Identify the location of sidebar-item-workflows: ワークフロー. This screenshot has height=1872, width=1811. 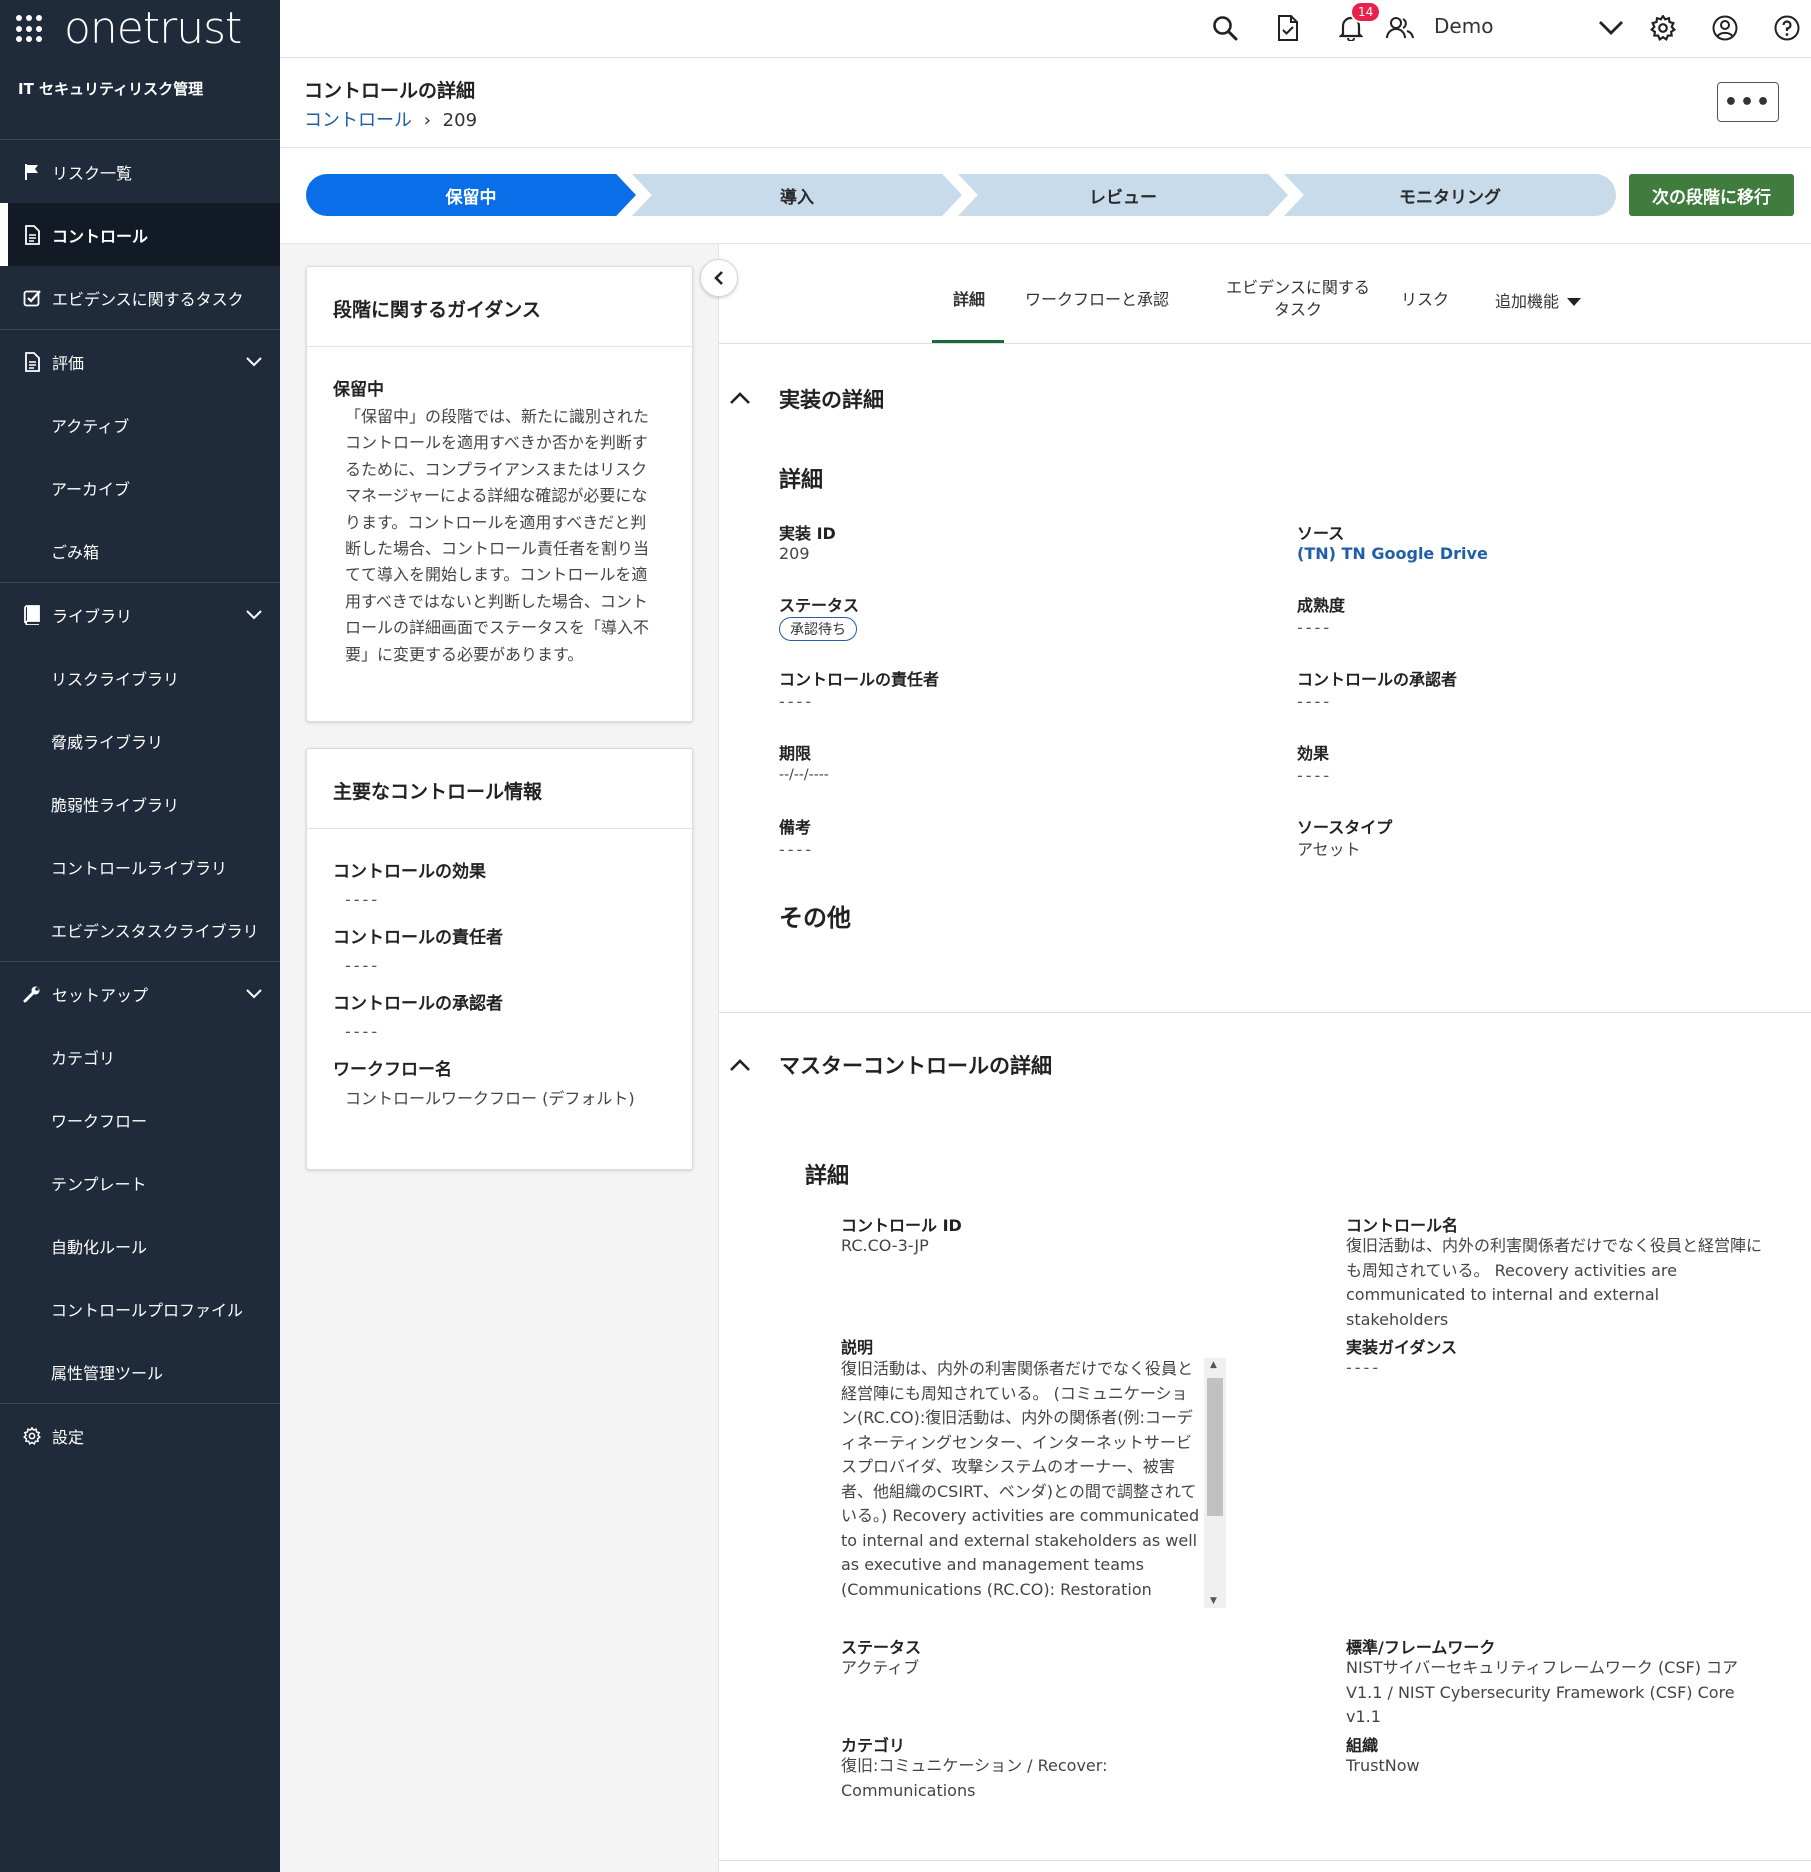
(140, 1119).